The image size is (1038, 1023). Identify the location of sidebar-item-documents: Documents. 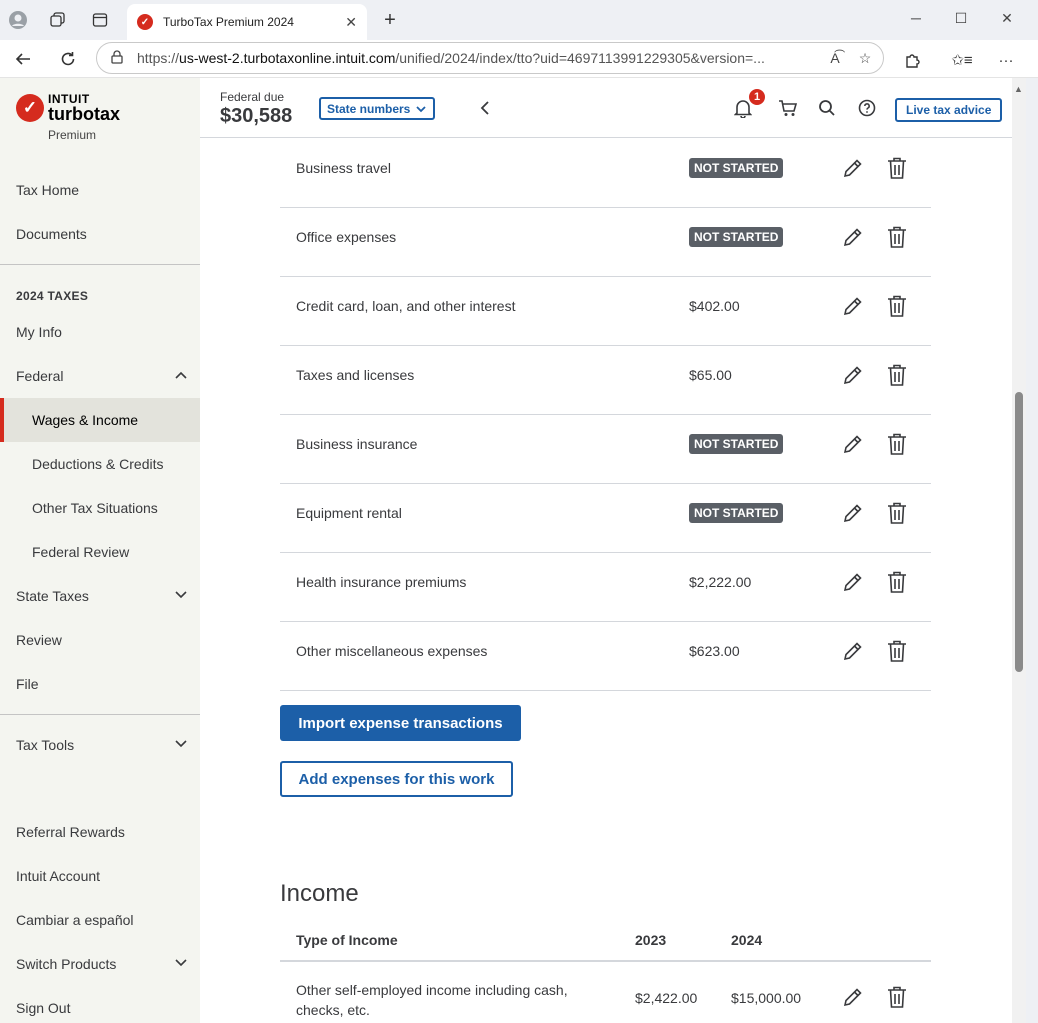
(100, 234).